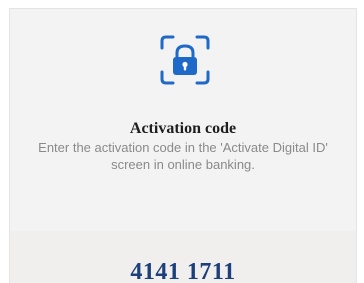  What do you see at coordinates (185, 60) in the screenshot?
I see `face-id-lock-icon` at bounding box center [185, 60].